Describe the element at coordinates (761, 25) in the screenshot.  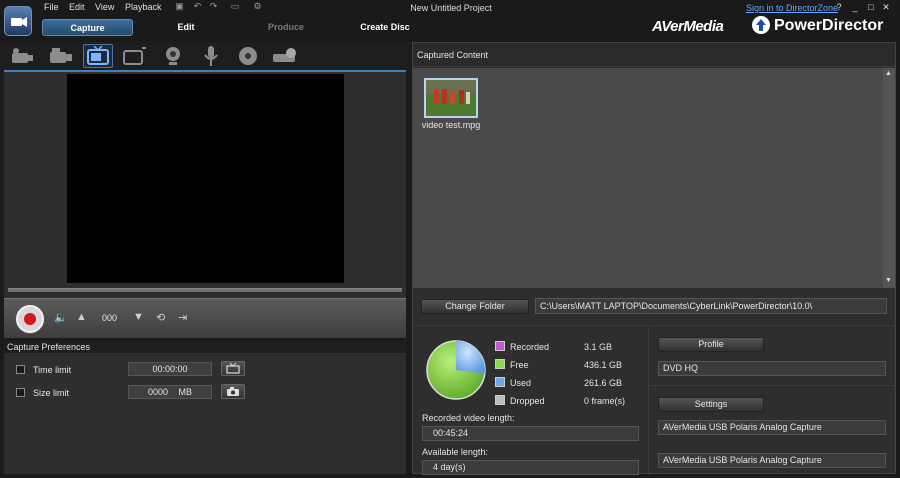
I see `powerdirector-logo-icon` at that location.